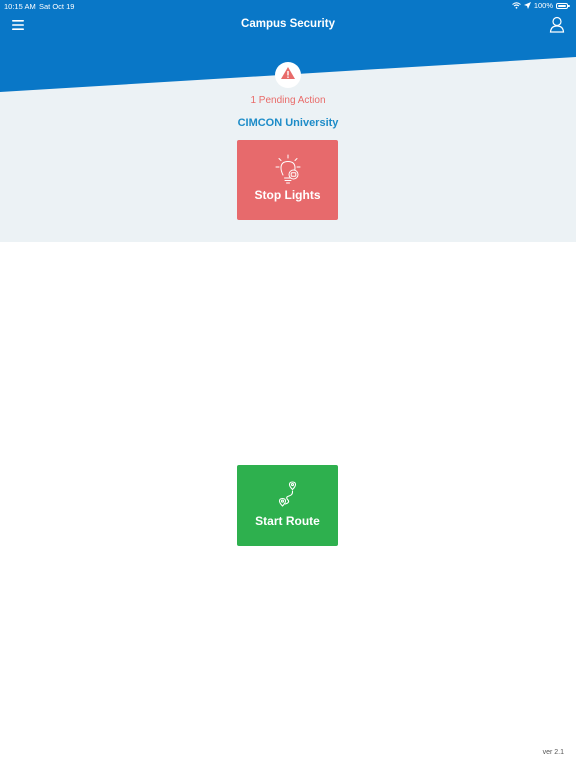 Image resolution: width=576 pixels, height=768 pixels. What do you see at coordinates (553, 752) in the screenshot?
I see `version-label: ver 2.1` at bounding box center [553, 752].